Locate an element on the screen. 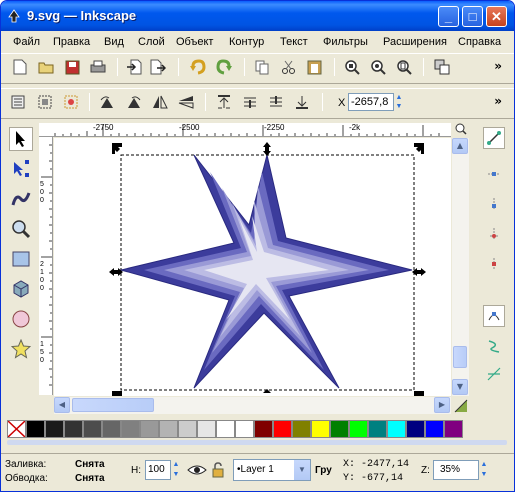  layer-dropdown: •Layer 1 ▼ is located at coordinates (272, 470).